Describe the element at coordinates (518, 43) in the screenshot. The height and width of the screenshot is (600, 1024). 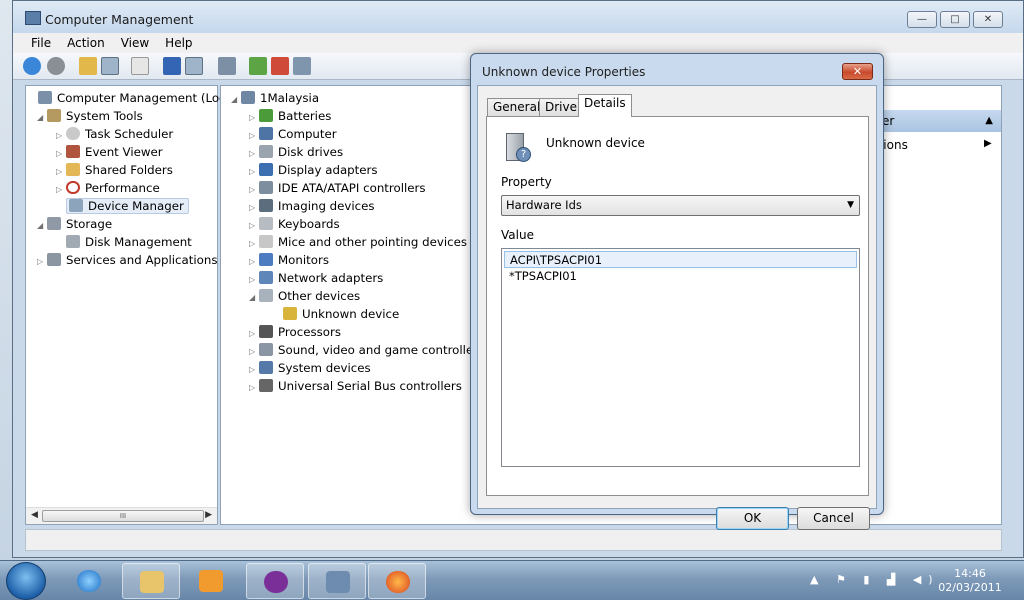
I see `menu-bar: File Action View Help` at that location.